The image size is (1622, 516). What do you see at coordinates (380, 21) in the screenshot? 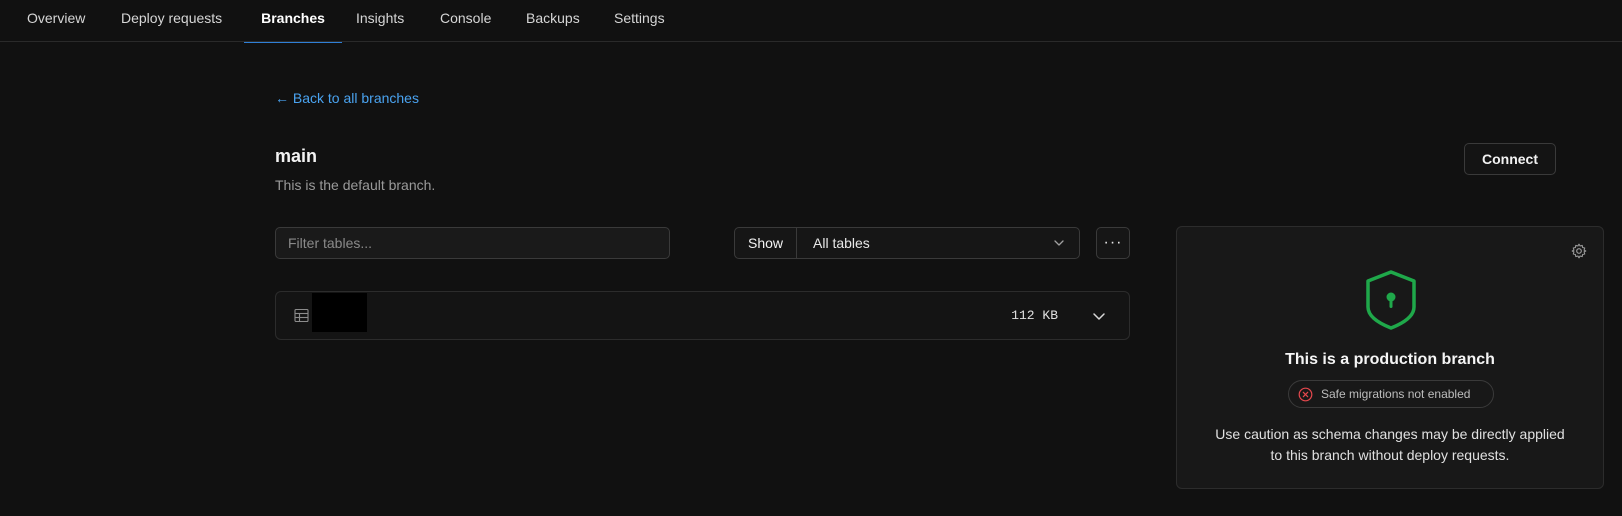
I see `tab-insights: Insights` at bounding box center [380, 21].